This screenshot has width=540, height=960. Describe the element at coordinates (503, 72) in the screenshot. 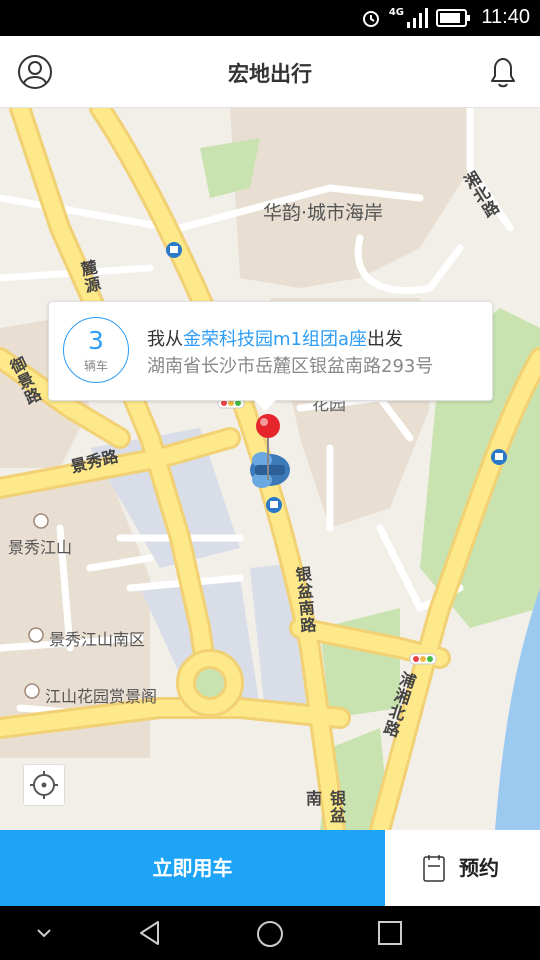

I see `bell-icon` at that location.